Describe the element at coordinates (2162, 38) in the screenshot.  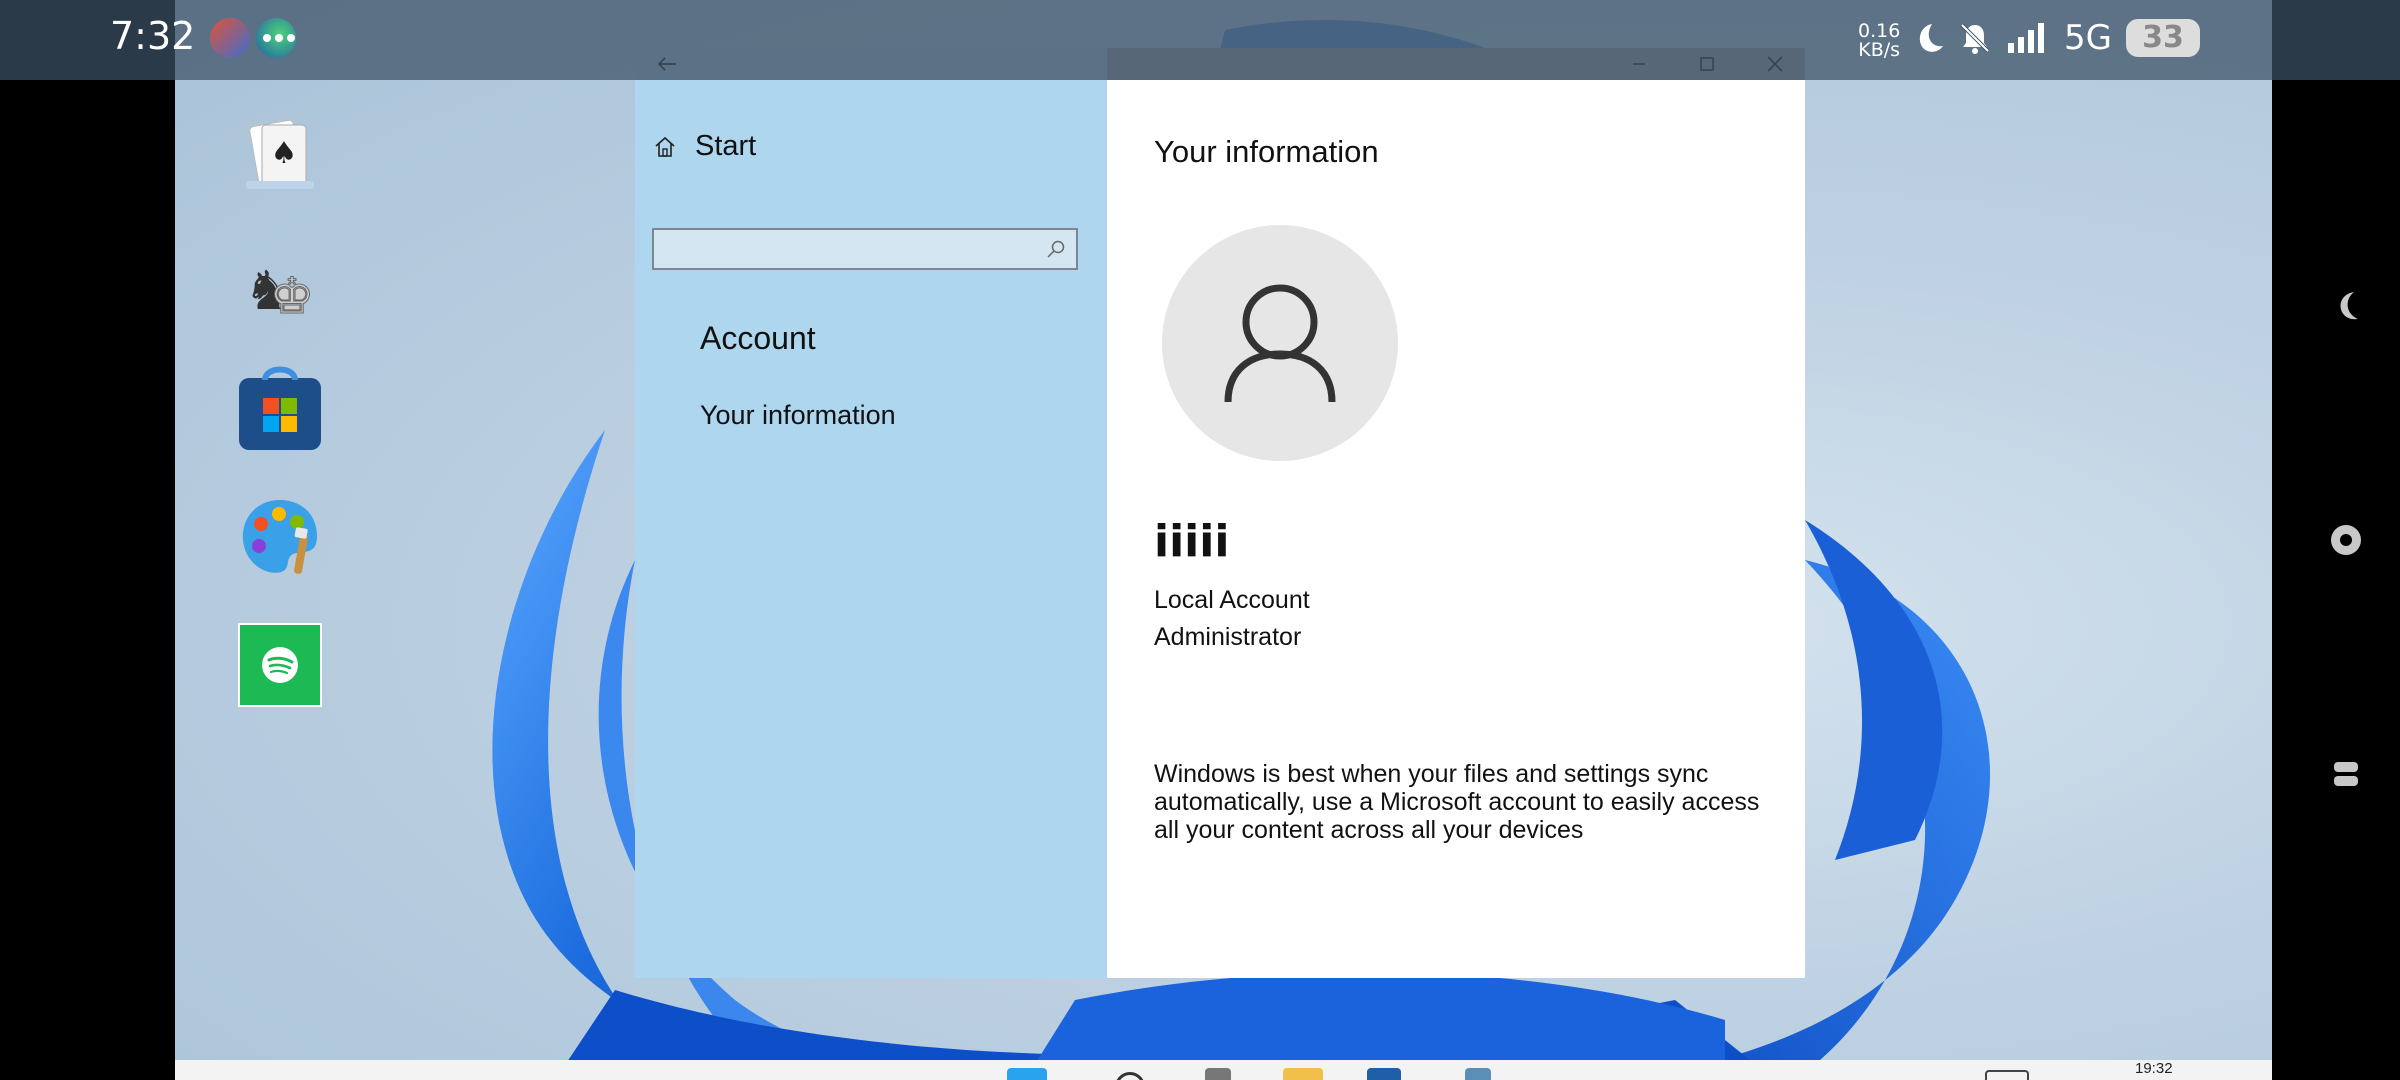
I see `battery-indicator: 33` at that location.